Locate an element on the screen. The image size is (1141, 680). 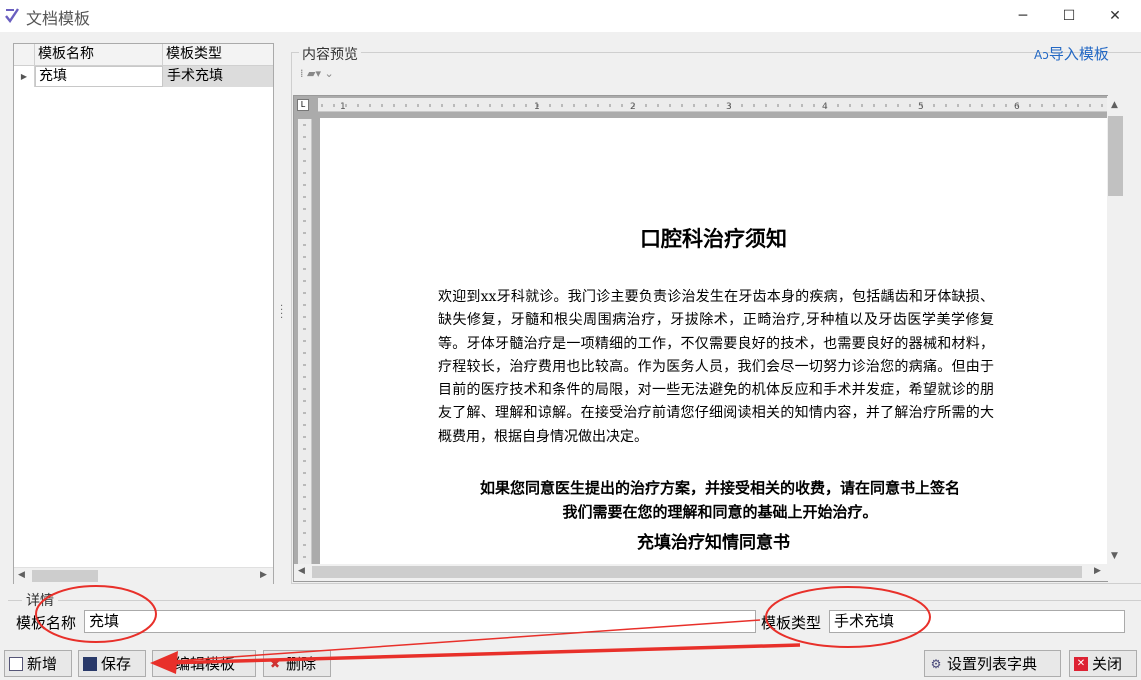
edit-template-button: ✎ 编辑模板 is located at coordinates (204, 663).